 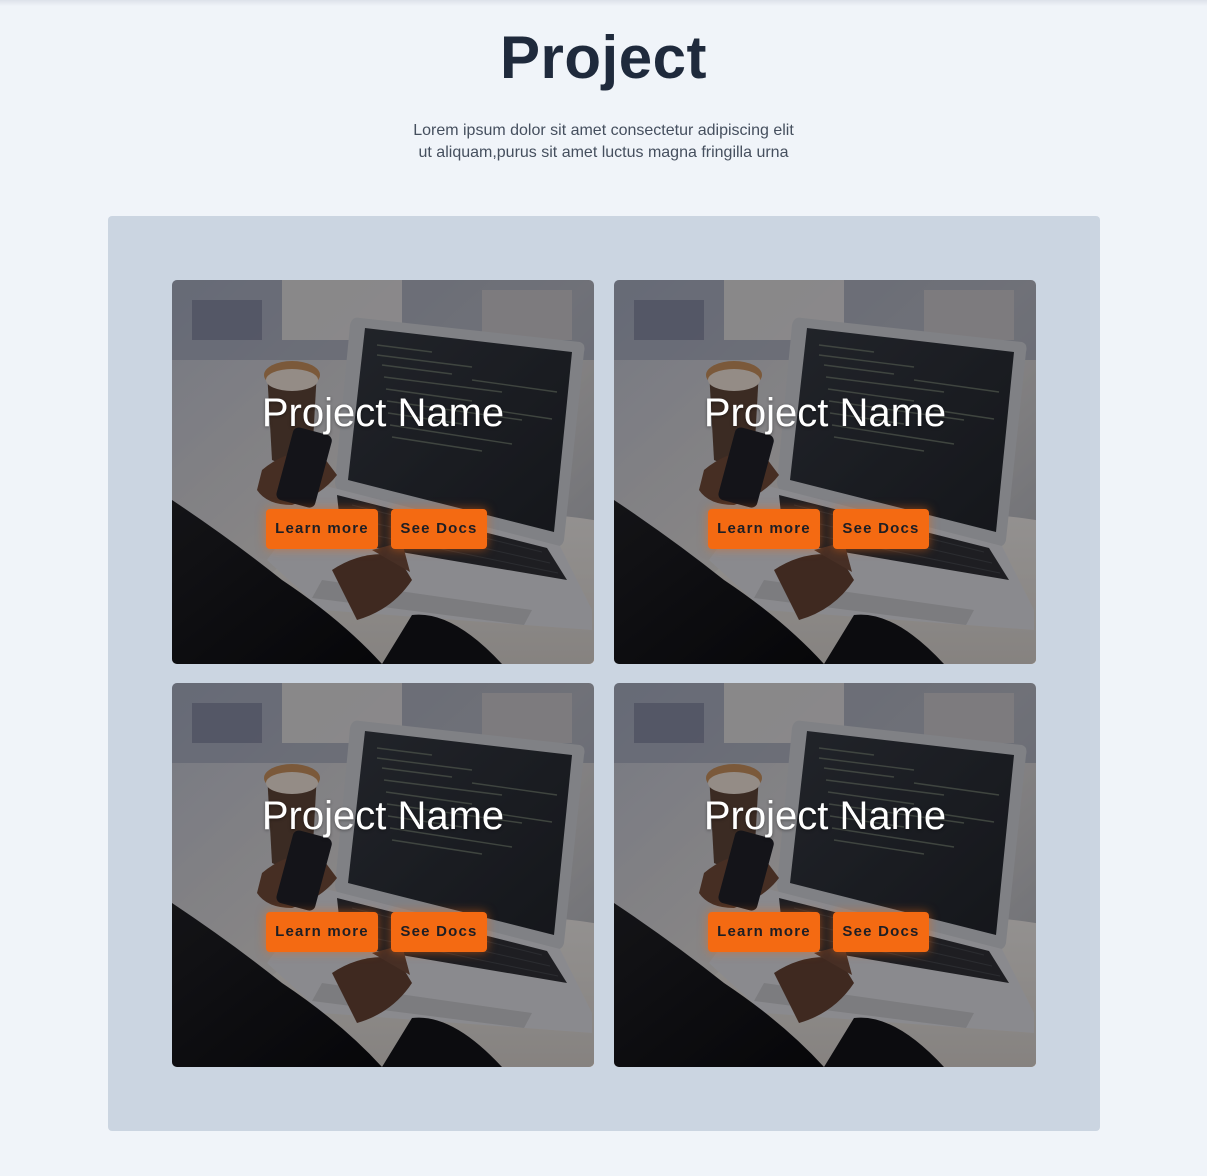 What do you see at coordinates (603, 57) in the screenshot?
I see `page-title: Project` at bounding box center [603, 57].